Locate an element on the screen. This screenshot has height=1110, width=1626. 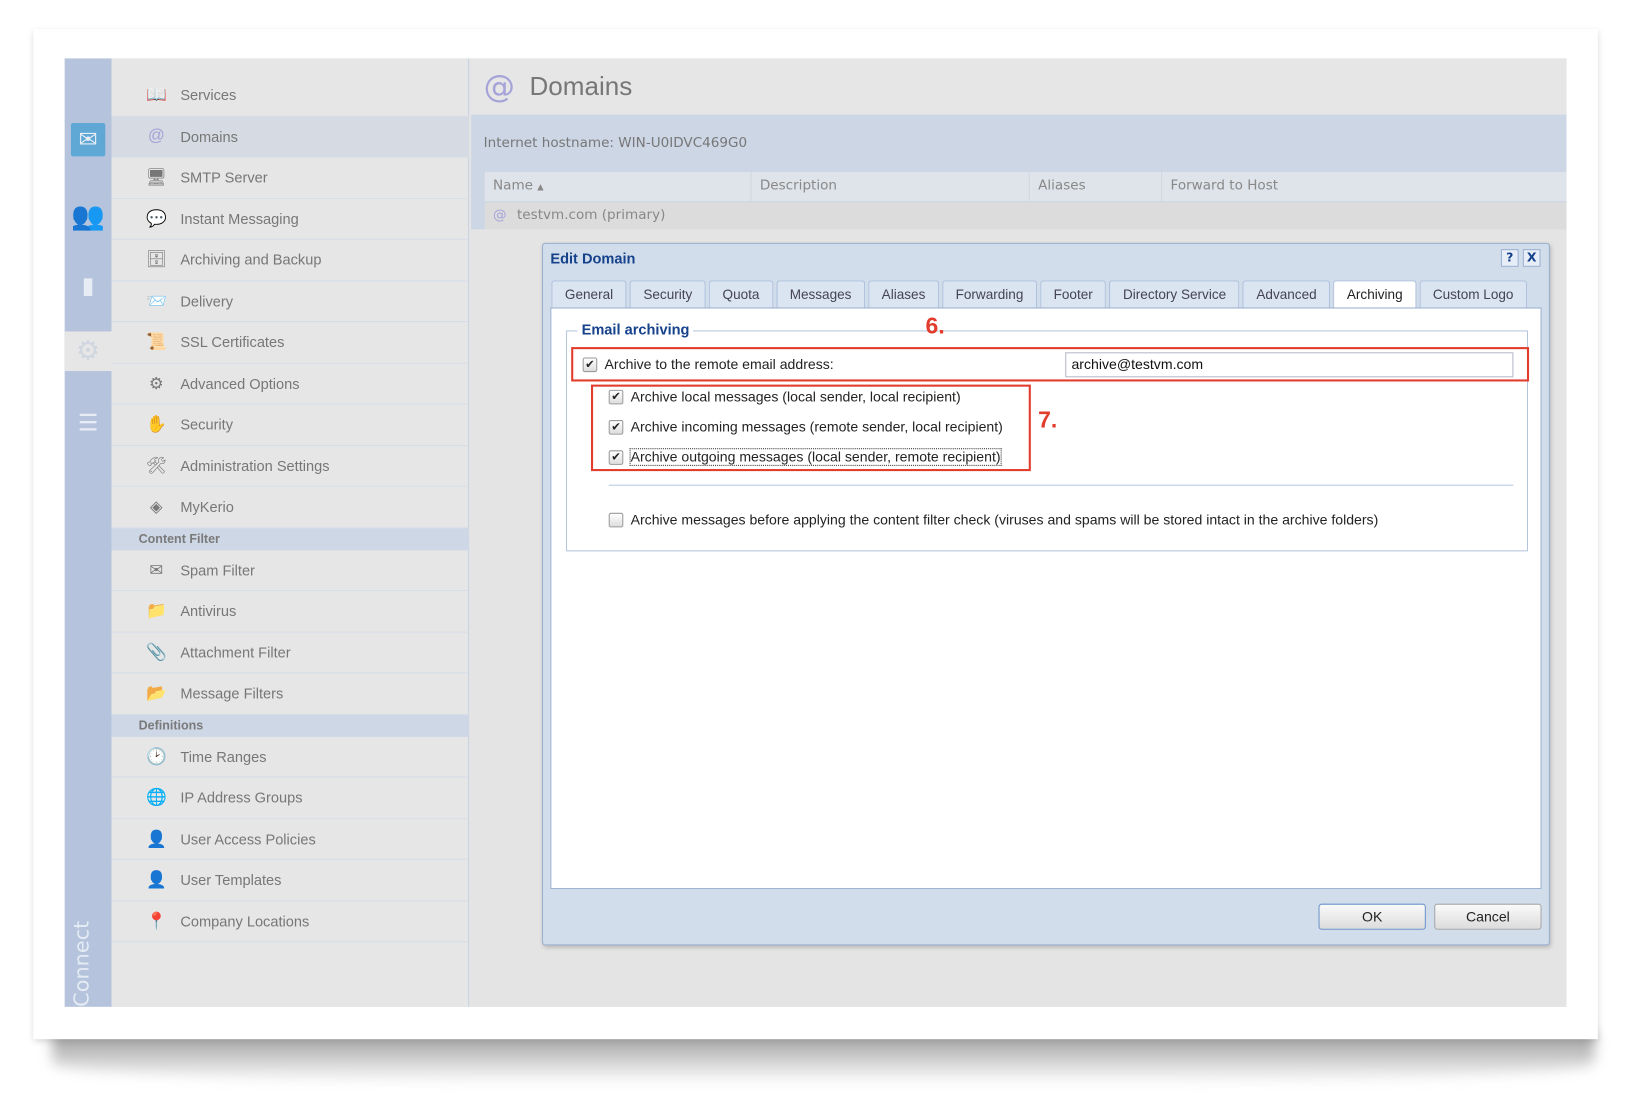
tab-quota: Quota is located at coordinates (741, 294).